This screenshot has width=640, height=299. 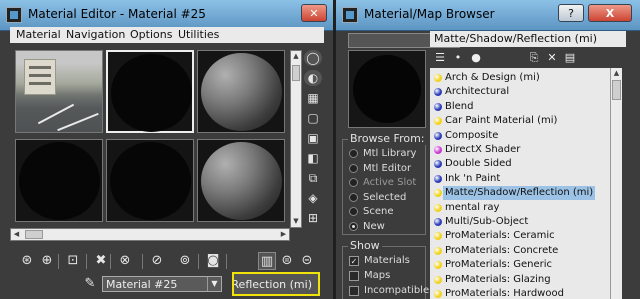 I want to click on material-list-item: Car Paint Material (mi), so click(x=520, y=121).